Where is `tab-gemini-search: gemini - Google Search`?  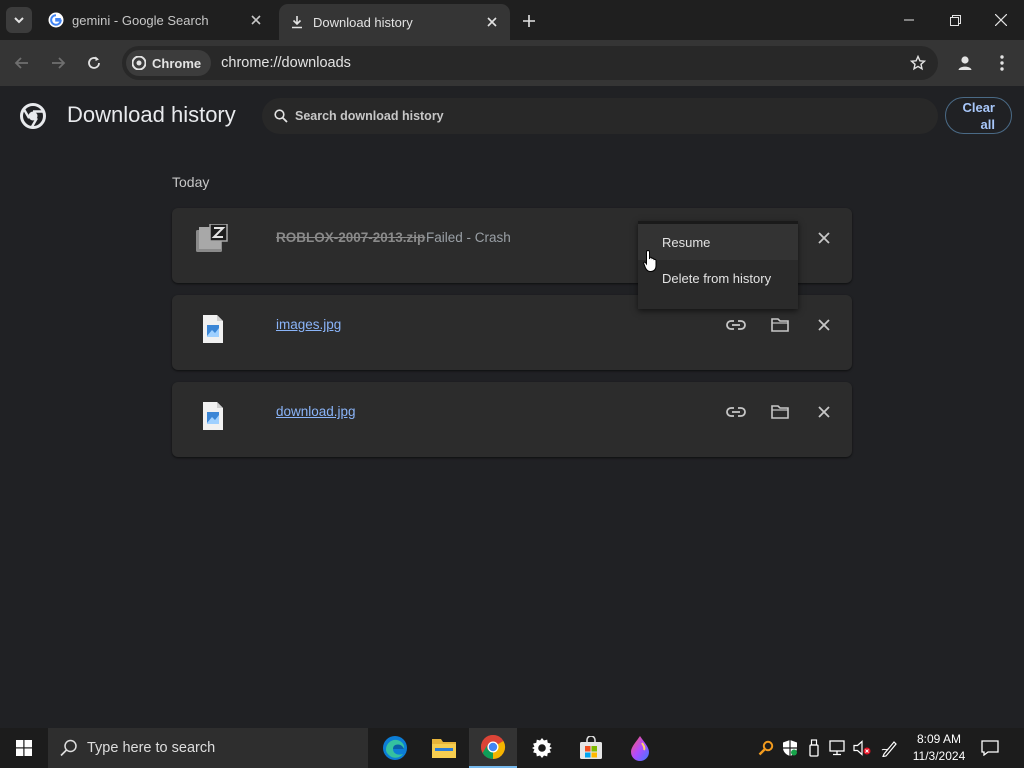
tab-gemini-search: gemini - Google Search is located at coordinates (156, 20).